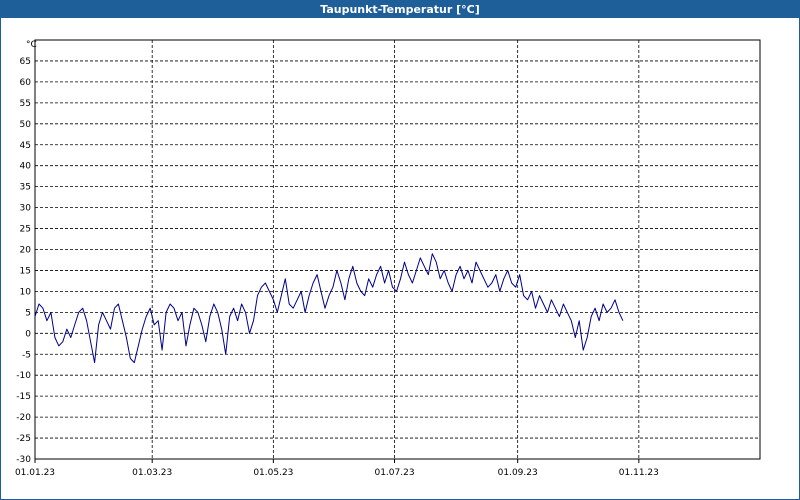 Image resolution: width=800 pixels, height=500 pixels. Describe the element at coordinates (35, 473) in the screenshot. I see `x-tick-label: 01.01.23` at that location.